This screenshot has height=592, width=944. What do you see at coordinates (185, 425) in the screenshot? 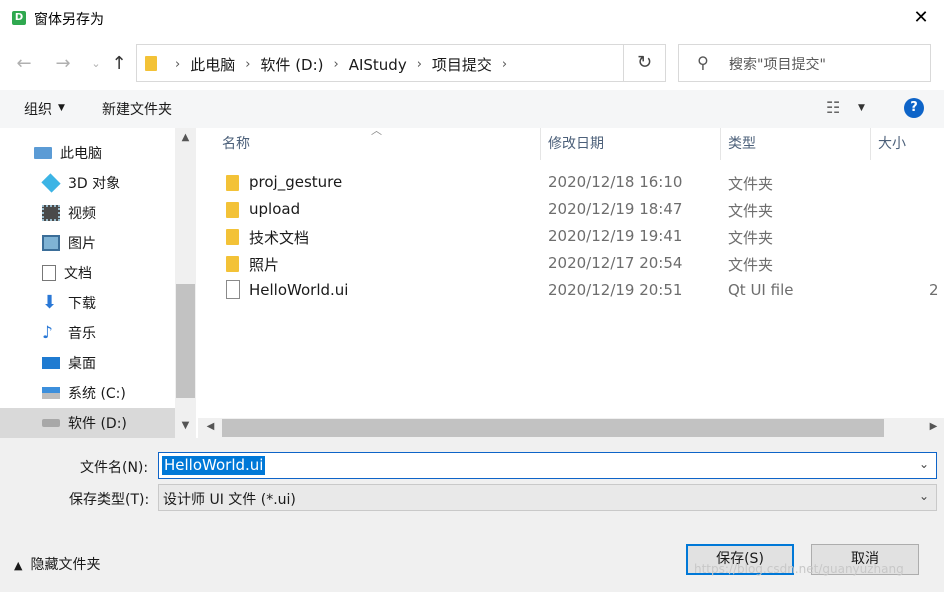
I see `scroll-down-icon: ▼` at bounding box center [185, 425].